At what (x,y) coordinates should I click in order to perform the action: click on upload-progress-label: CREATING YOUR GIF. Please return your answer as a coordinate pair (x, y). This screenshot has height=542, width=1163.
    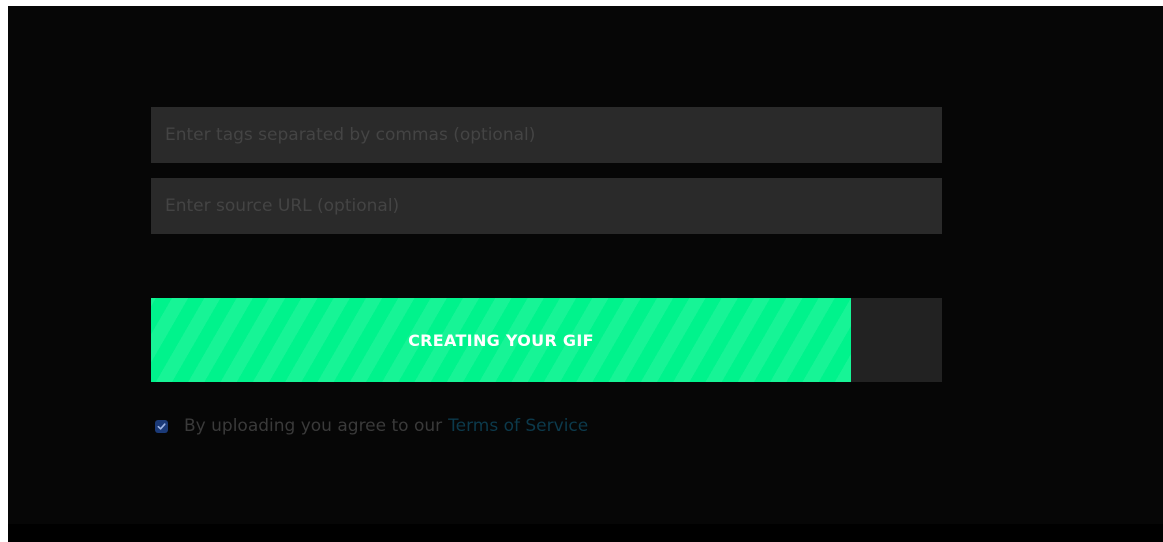
    Looking at the image, I should click on (501, 340).